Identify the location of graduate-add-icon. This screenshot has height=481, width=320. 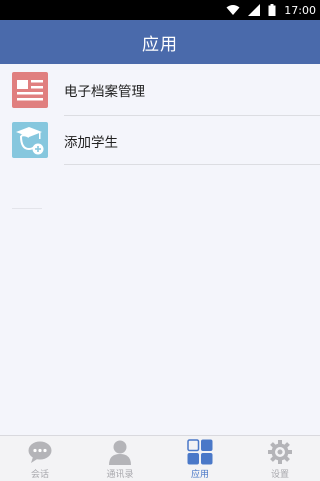
(30, 140).